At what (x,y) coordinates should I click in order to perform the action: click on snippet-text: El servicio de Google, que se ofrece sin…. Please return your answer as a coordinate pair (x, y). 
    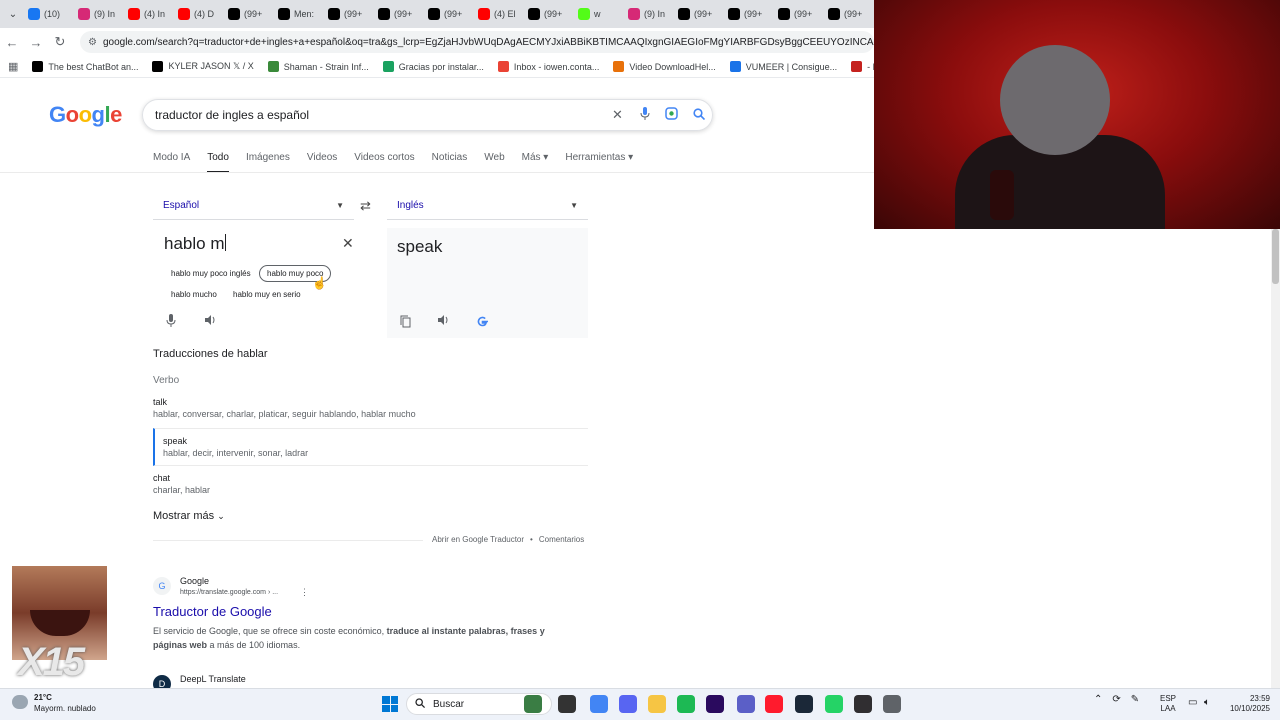
    Looking at the image, I should click on (270, 631).